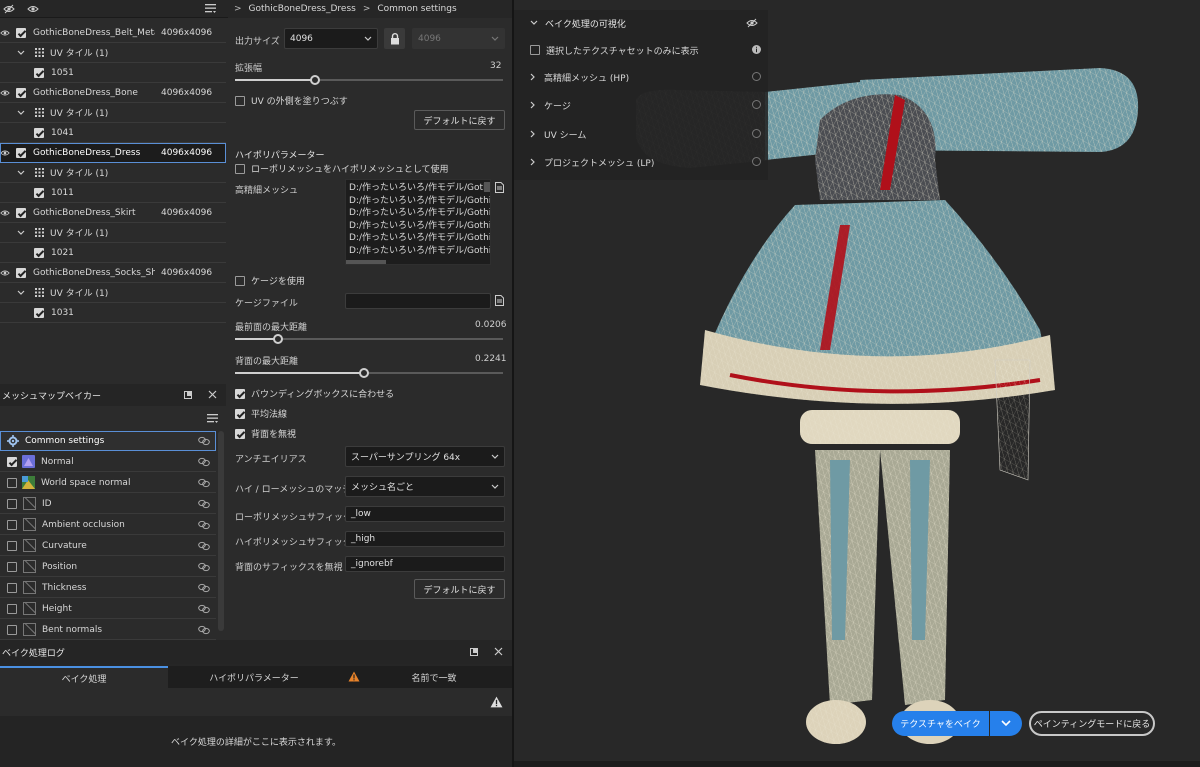 The width and height of the screenshot is (1200, 767). What do you see at coordinates (535, 50) in the screenshot?
I see `selected-texture-set-only-checkbox` at bounding box center [535, 50].